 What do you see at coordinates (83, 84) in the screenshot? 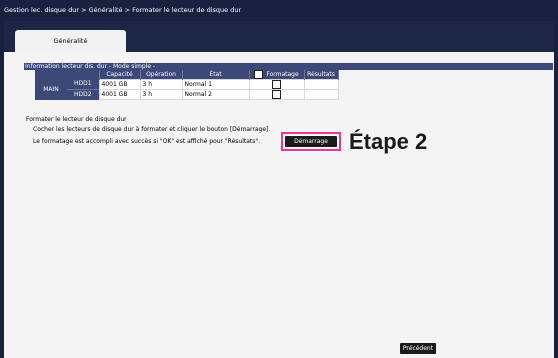
I see `hdd-label: HDD1` at bounding box center [83, 84].